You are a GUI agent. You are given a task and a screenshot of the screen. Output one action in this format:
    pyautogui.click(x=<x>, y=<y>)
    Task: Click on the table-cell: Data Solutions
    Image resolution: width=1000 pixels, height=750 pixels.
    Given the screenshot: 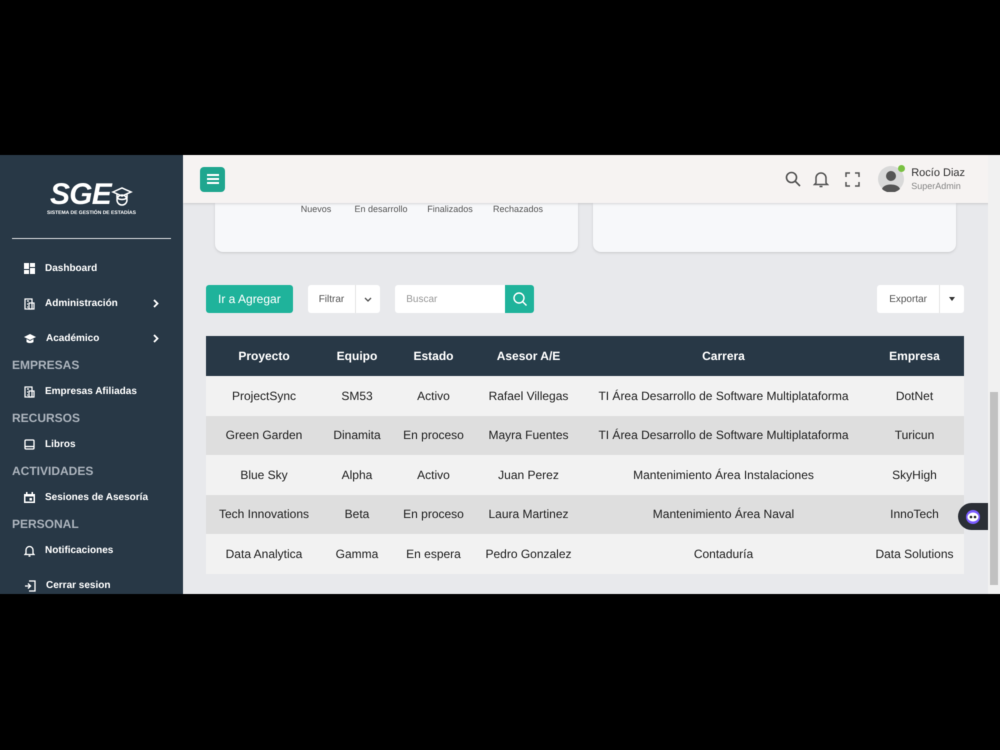 What is the action you would take?
    pyautogui.click(x=914, y=554)
    